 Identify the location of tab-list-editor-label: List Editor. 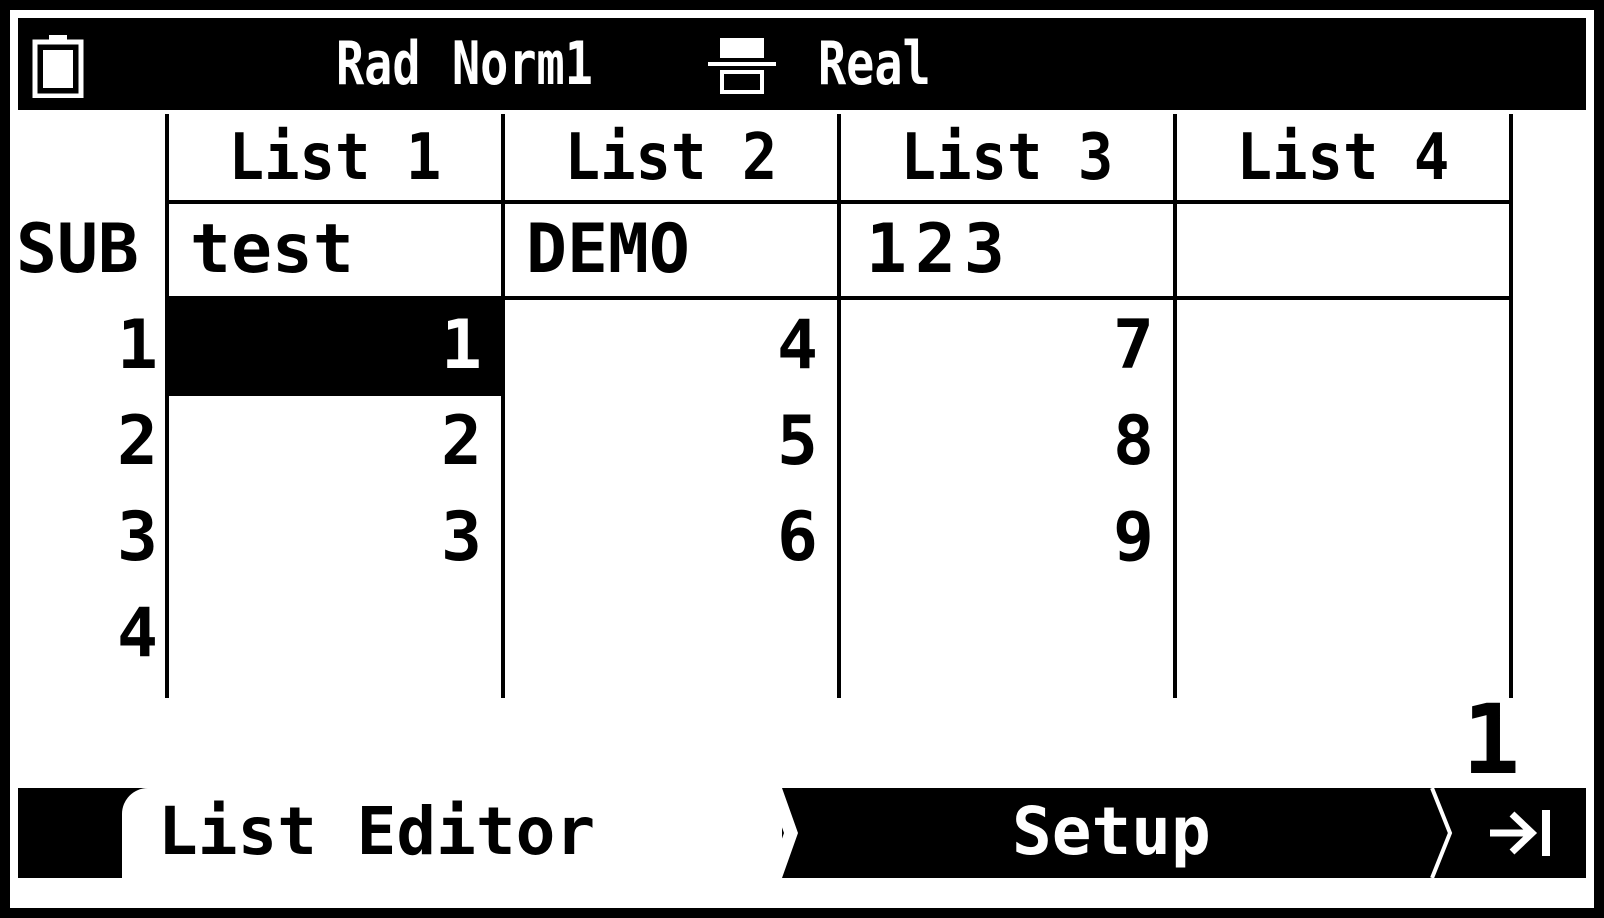
(377, 831).